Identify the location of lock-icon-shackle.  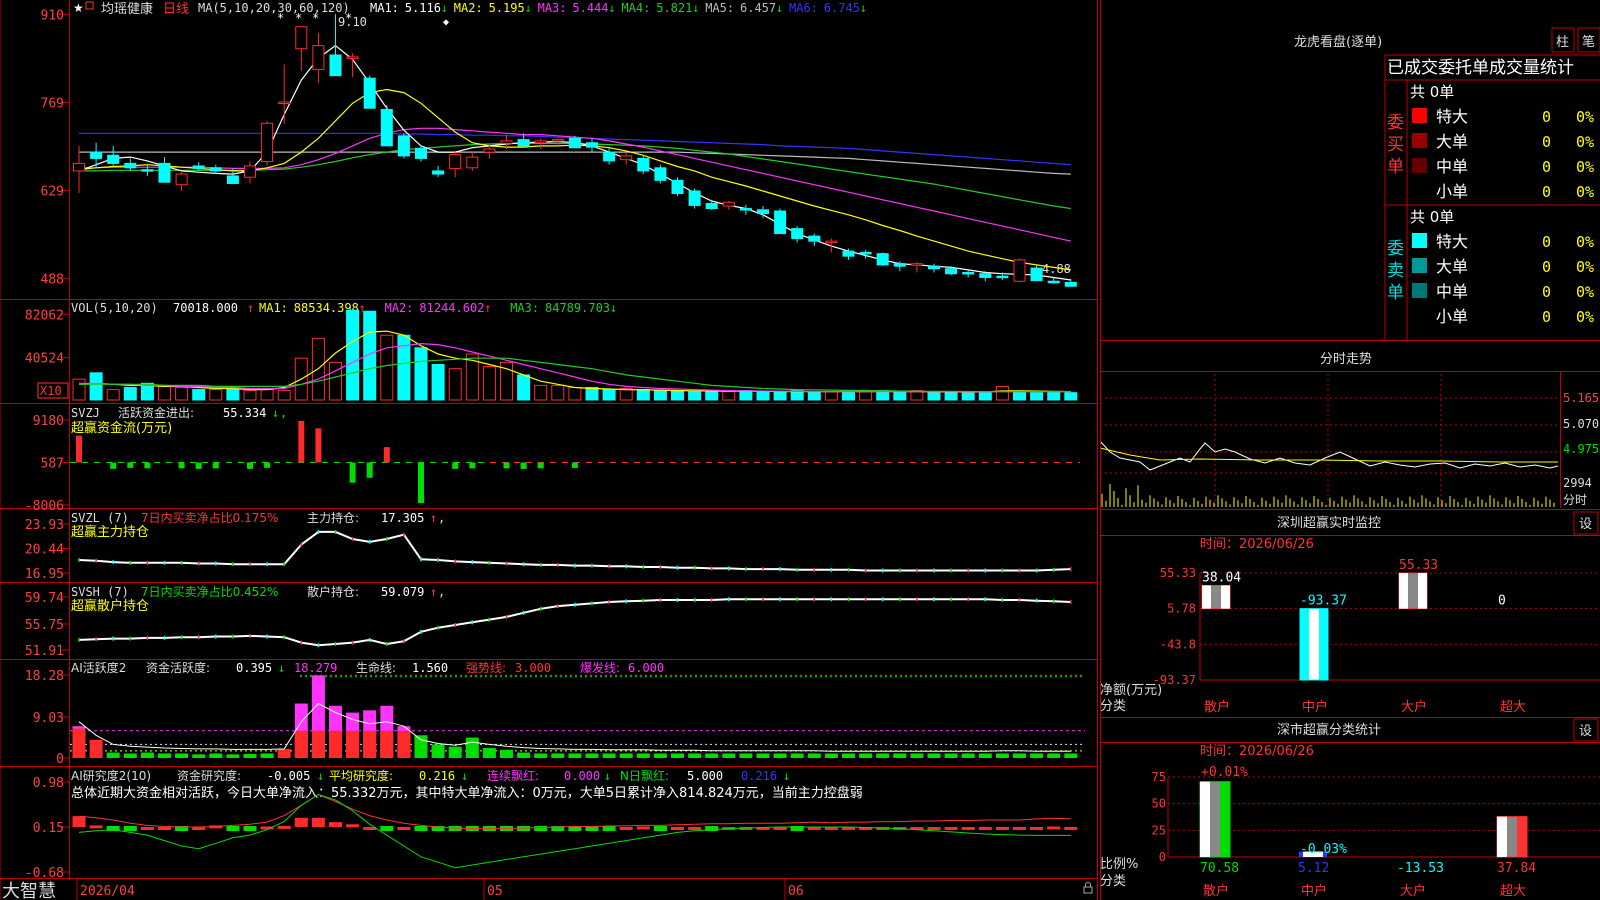
(1088, 884).